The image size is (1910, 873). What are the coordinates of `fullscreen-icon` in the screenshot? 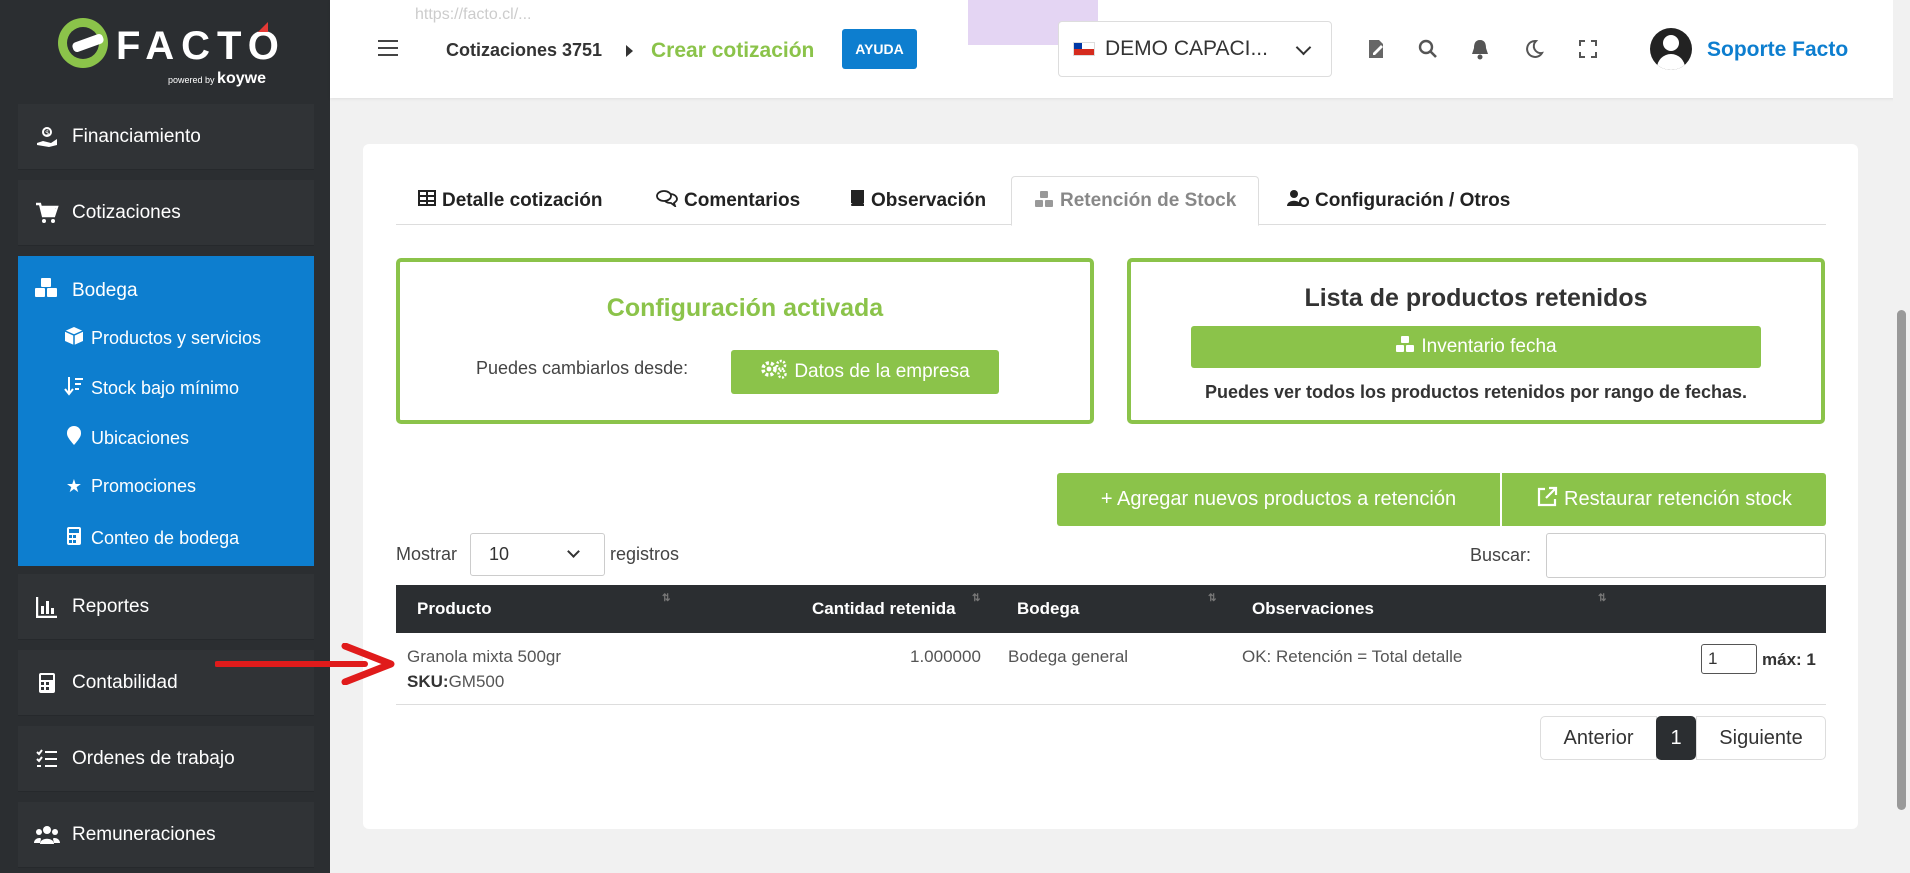 It's located at (1588, 49).